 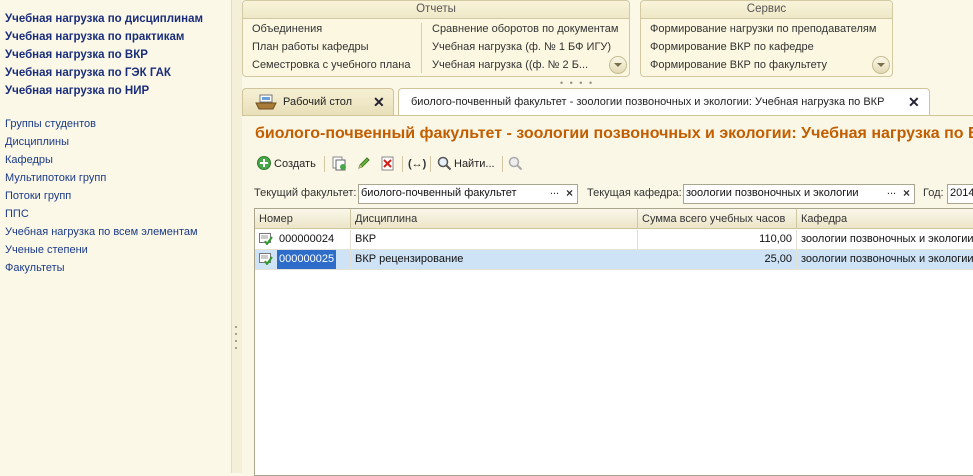 What do you see at coordinates (76, 55) in the screenshot?
I see `nav-link-load-vkr: Учебная нагрузка по ВКР` at bounding box center [76, 55].